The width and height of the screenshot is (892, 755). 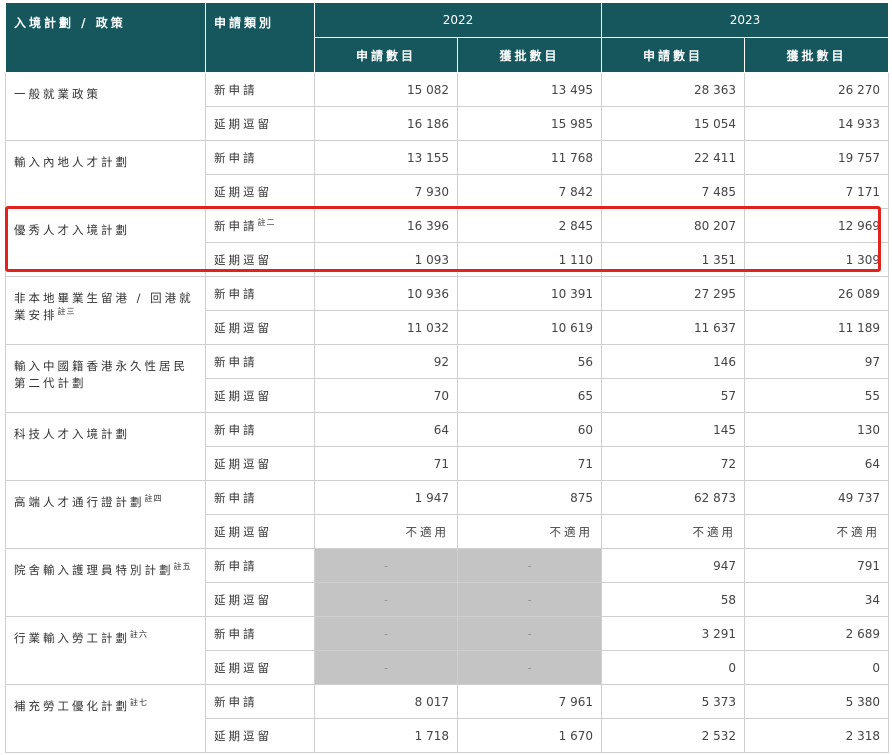 I want to click on value-cell: 26 270, so click(x=817, y=89).